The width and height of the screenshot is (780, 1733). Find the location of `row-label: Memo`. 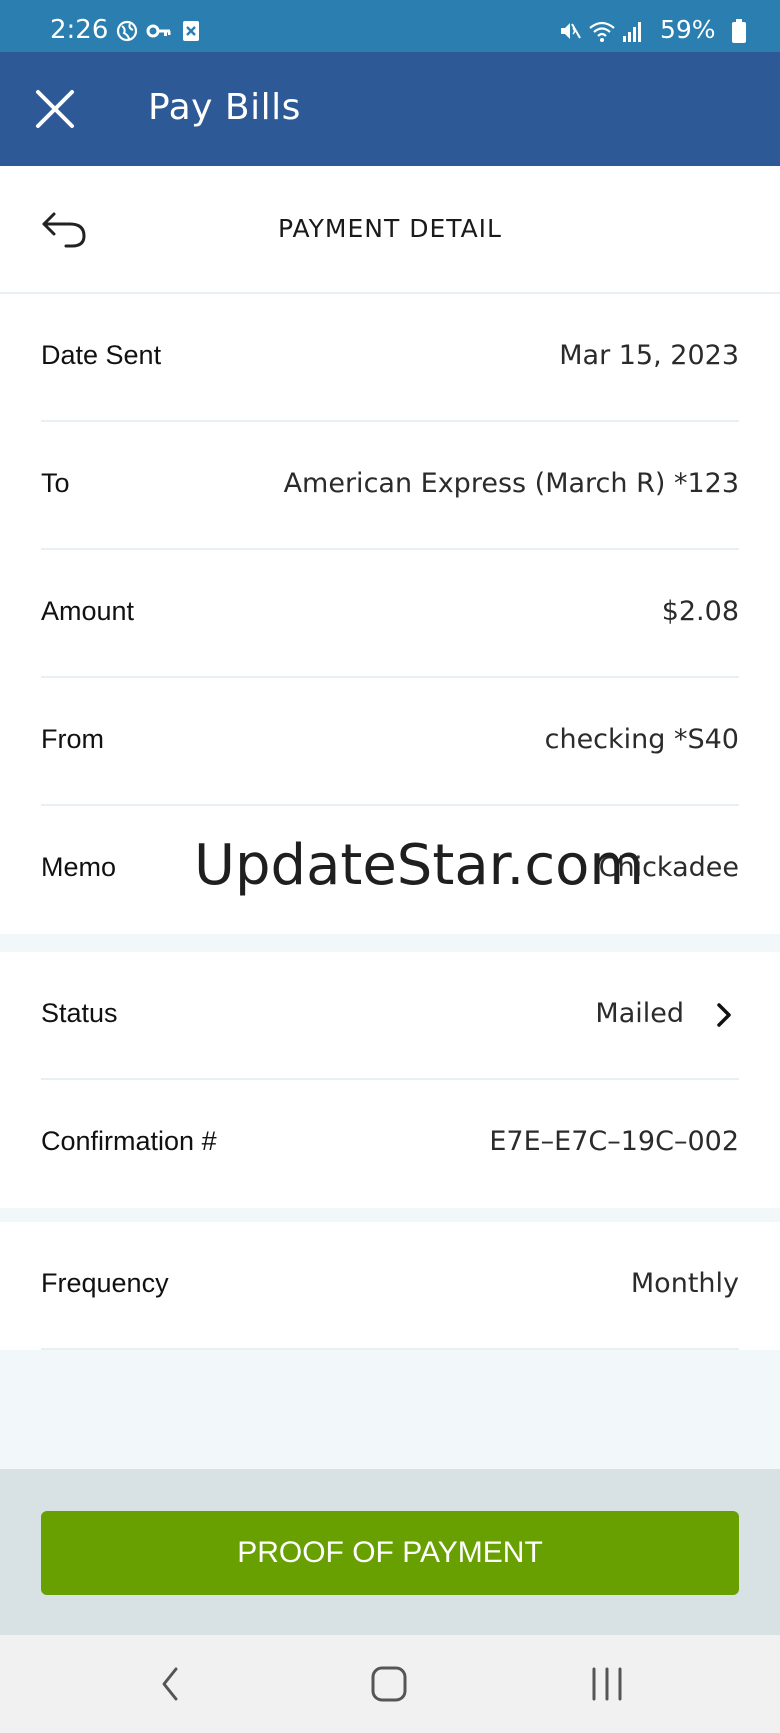

row-label: Memo is located at coordinates (79, 867).